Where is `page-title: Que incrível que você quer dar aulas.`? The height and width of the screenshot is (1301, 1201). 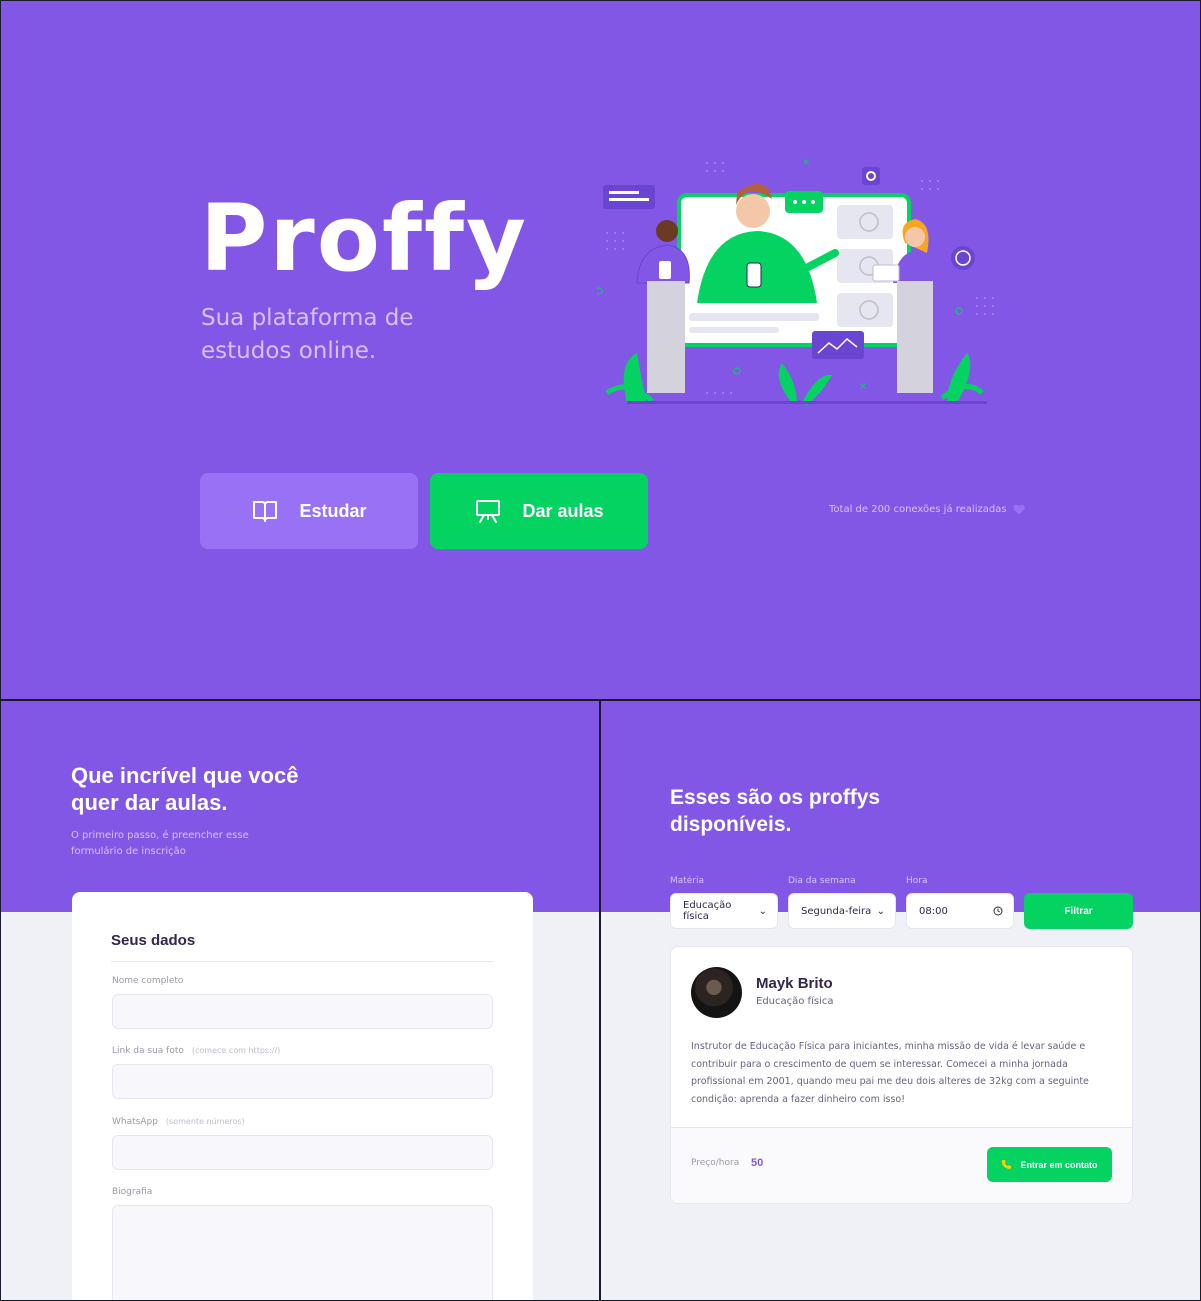
page-title: Que incrível que você quer dar aulas. is located at coordinates (185, 789).